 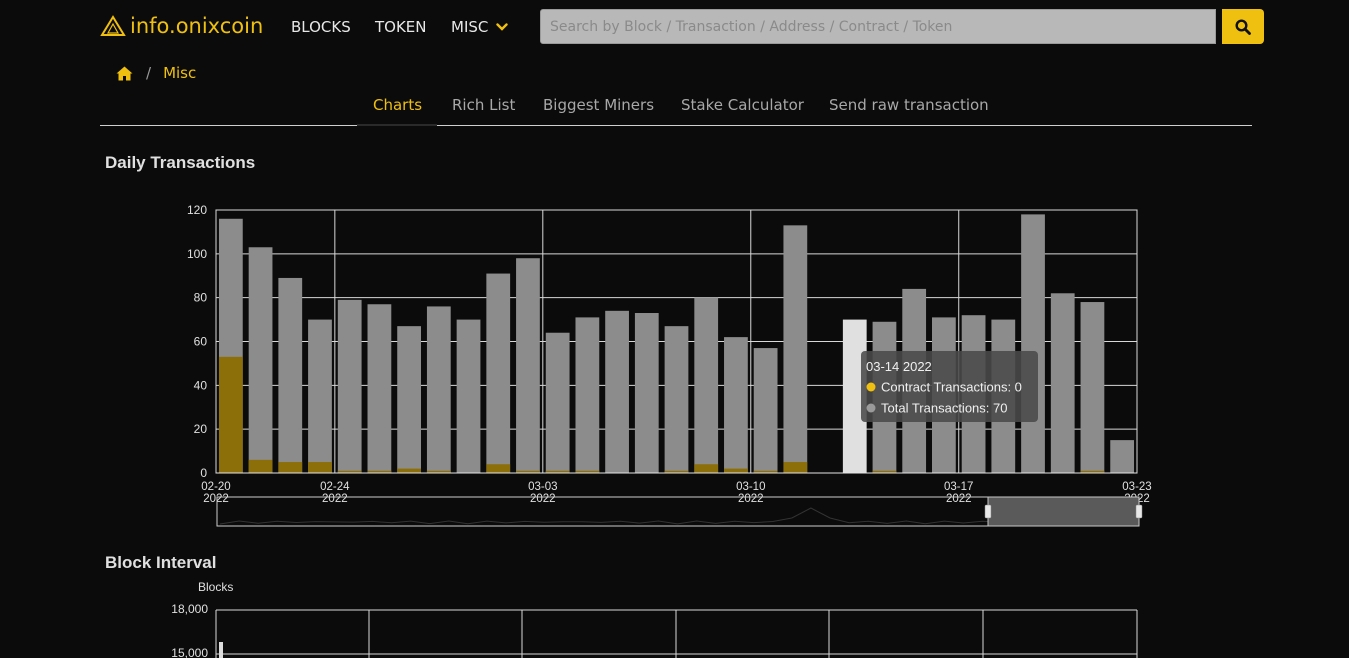 I want to click on y-tick-label: 15,000, so click(x=189, y=652).